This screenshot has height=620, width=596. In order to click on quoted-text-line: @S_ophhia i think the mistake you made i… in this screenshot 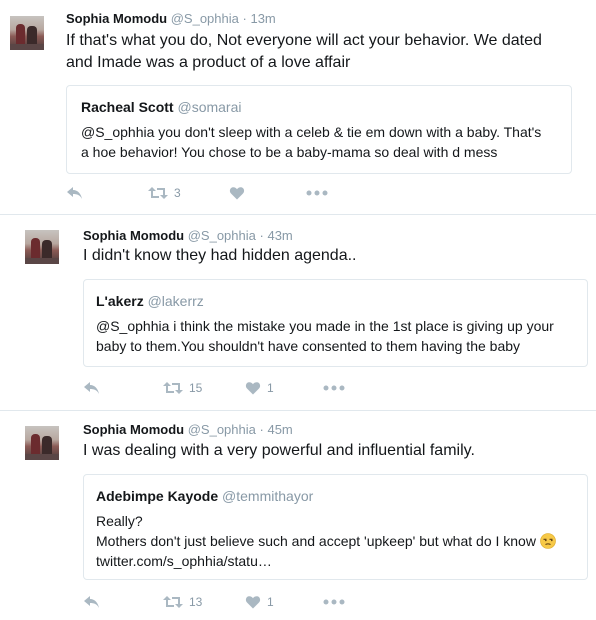, I will do `click(325, 326)`.